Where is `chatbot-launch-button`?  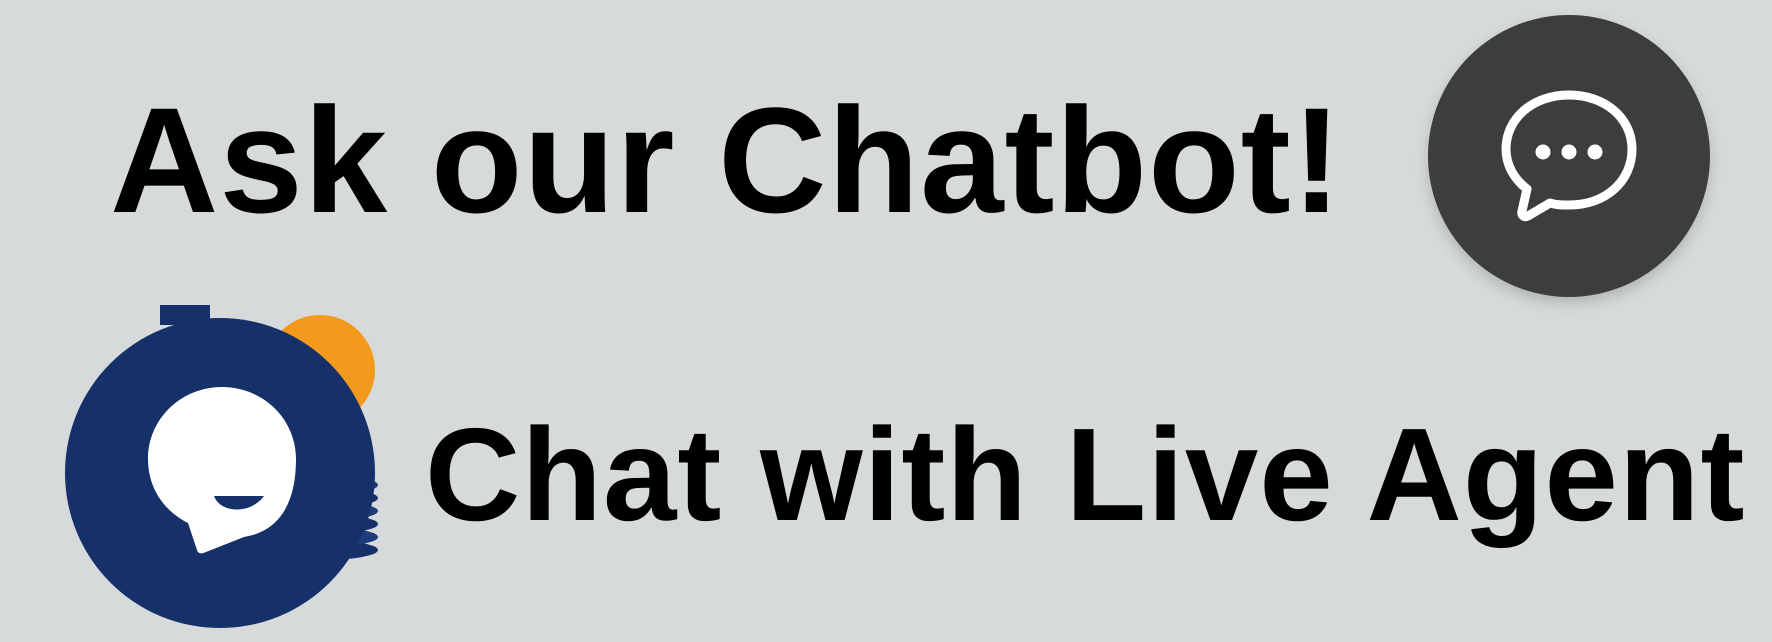
chatbot-launch-button is located at coordinates (1569, 156).